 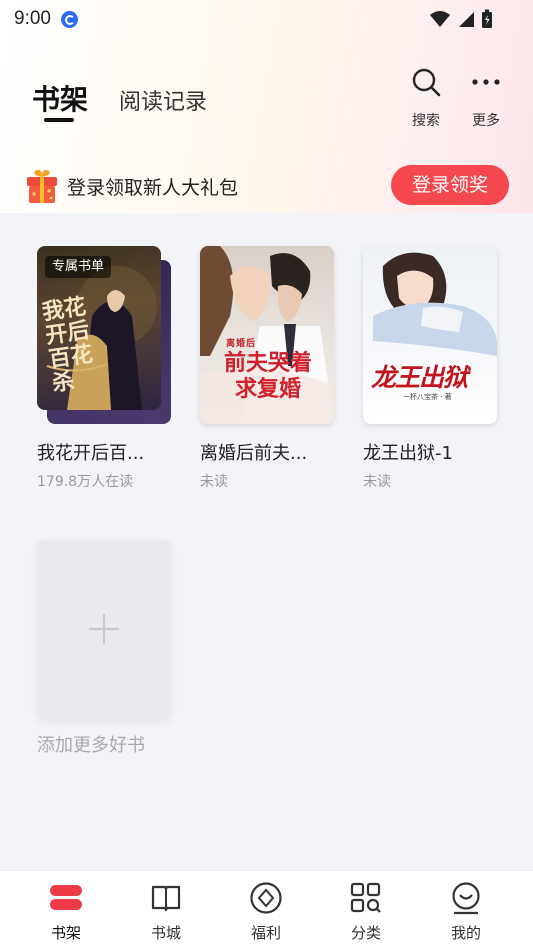 I want to click on nav-category: 分类, so click(x=366, y=912).